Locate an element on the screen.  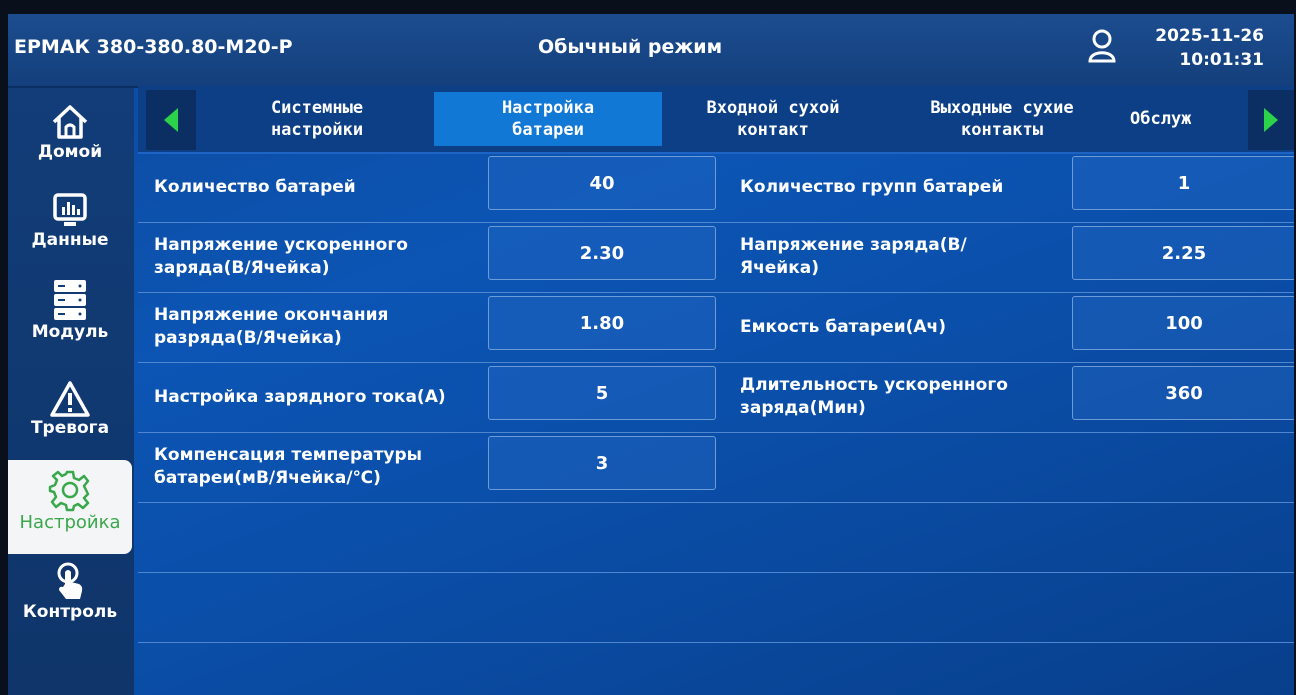
time: 10:01:31 is located at coordinates (1221, 60).